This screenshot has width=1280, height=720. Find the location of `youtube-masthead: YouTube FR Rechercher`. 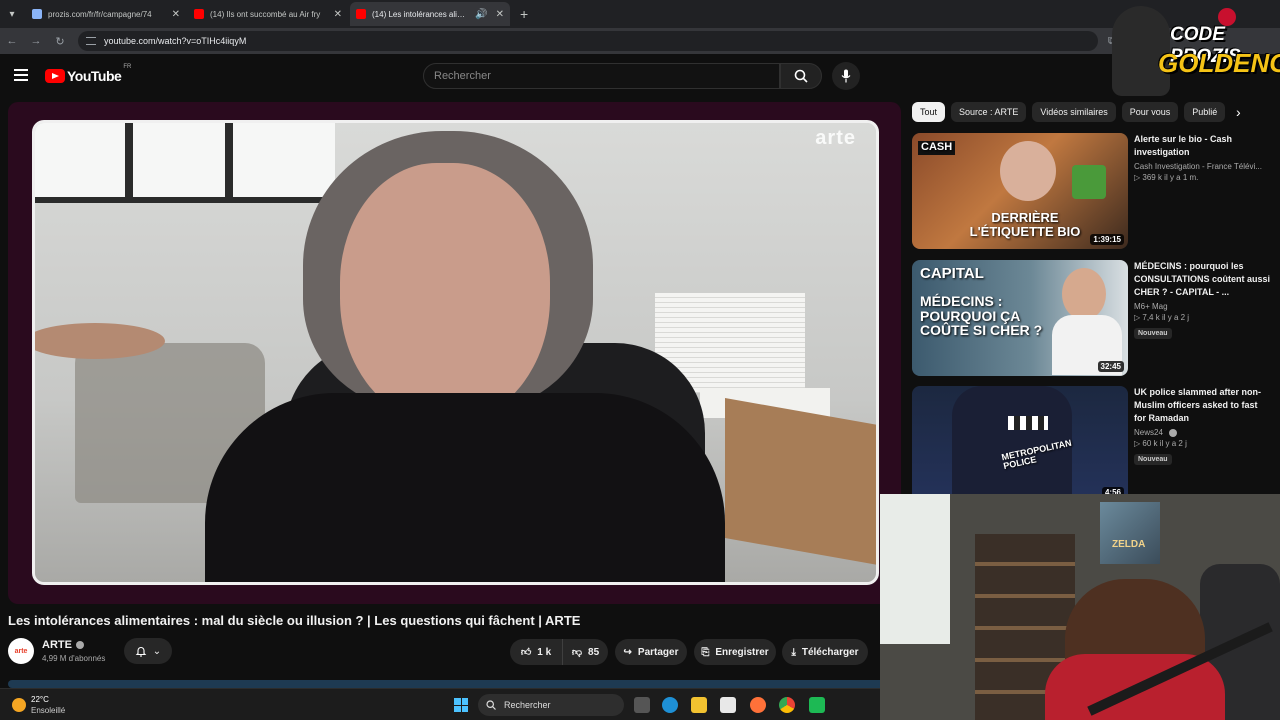

youtube-masthead: YouTube FR Rechercher is located at coordinates (640, 76).